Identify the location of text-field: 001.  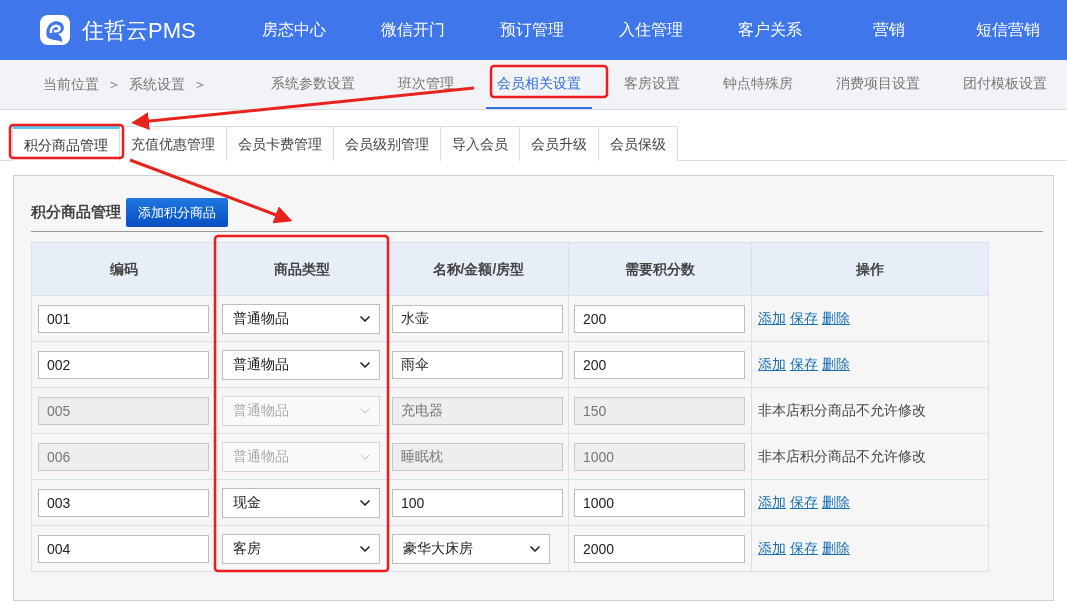
(123, 318).